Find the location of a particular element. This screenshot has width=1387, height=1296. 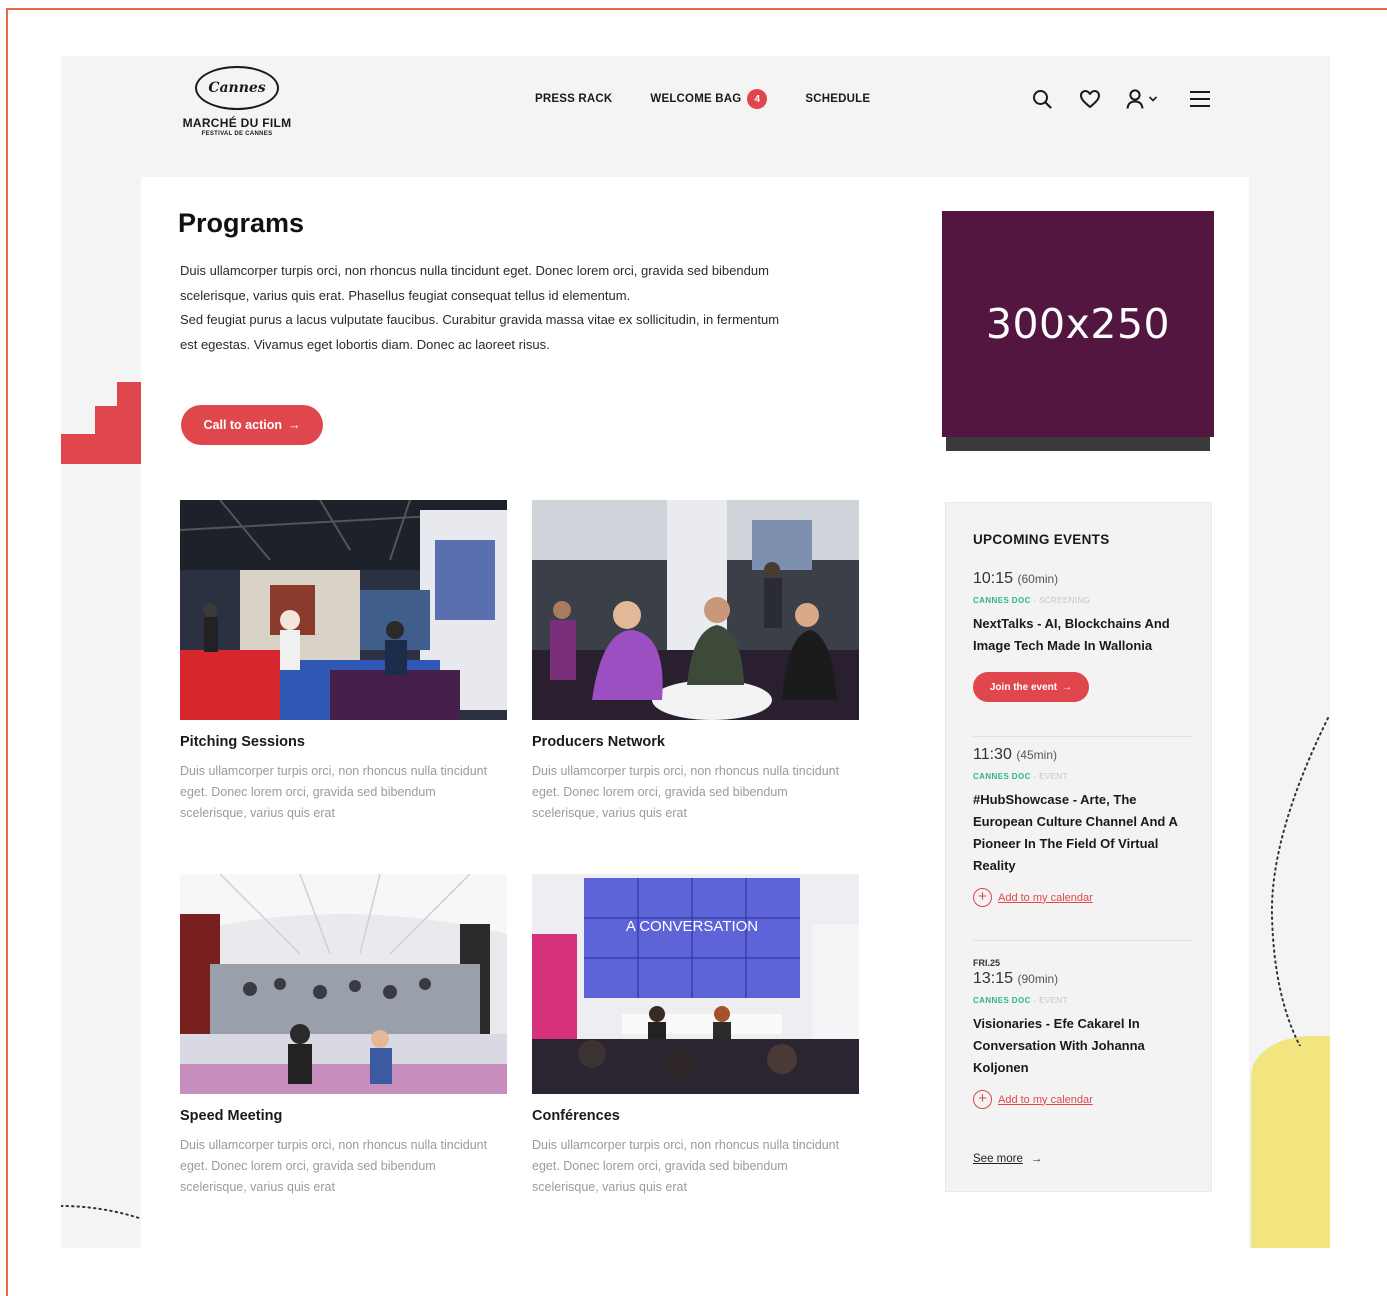

call-to-action-button: Call to action → is located at coordinates (252, 425).